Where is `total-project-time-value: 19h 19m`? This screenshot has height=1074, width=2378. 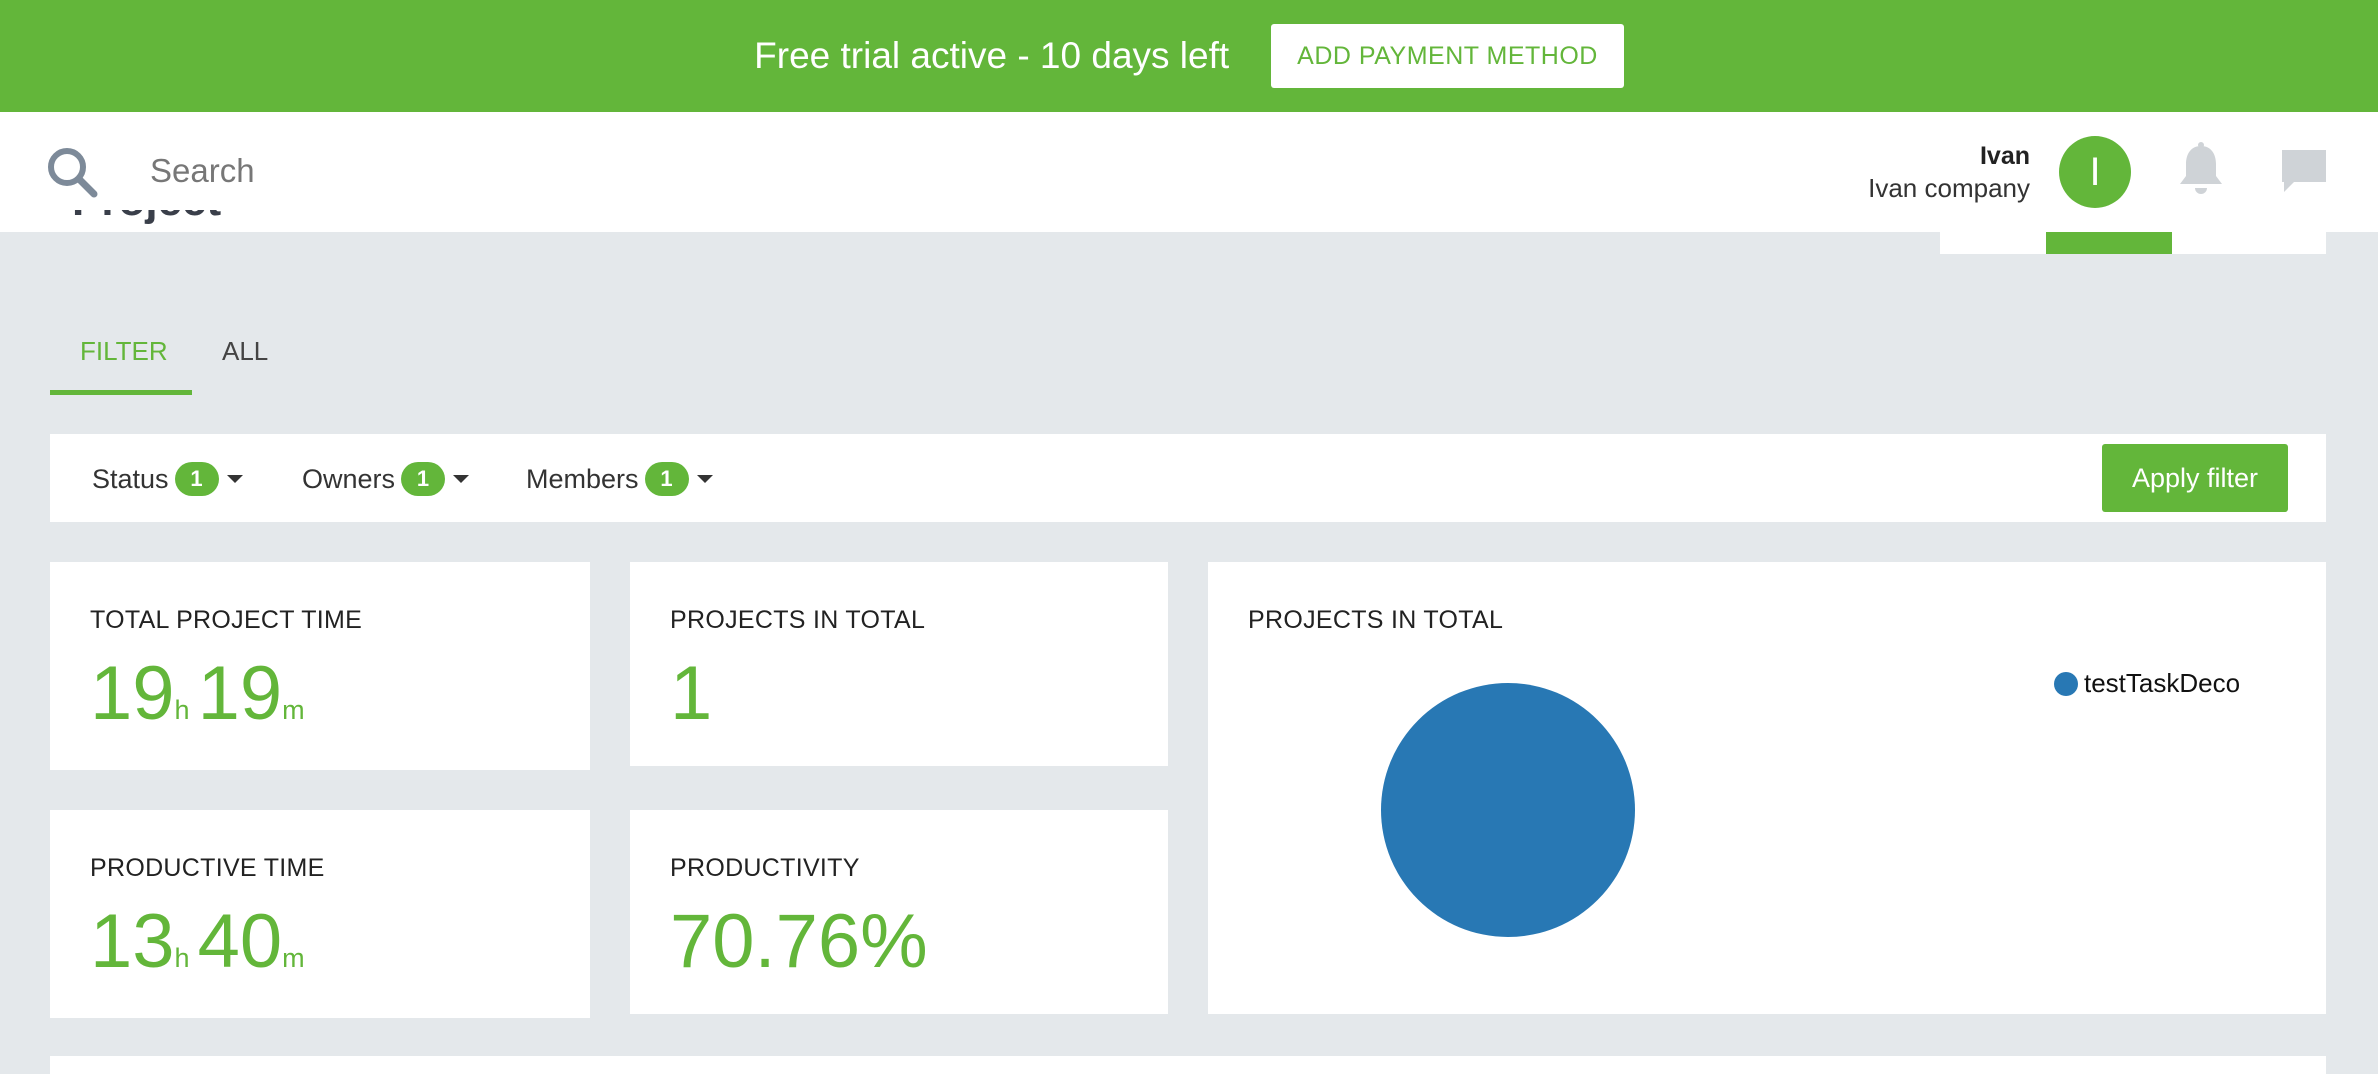
total-project-time-value: 19h 19m is located at coordinates (197, 693).